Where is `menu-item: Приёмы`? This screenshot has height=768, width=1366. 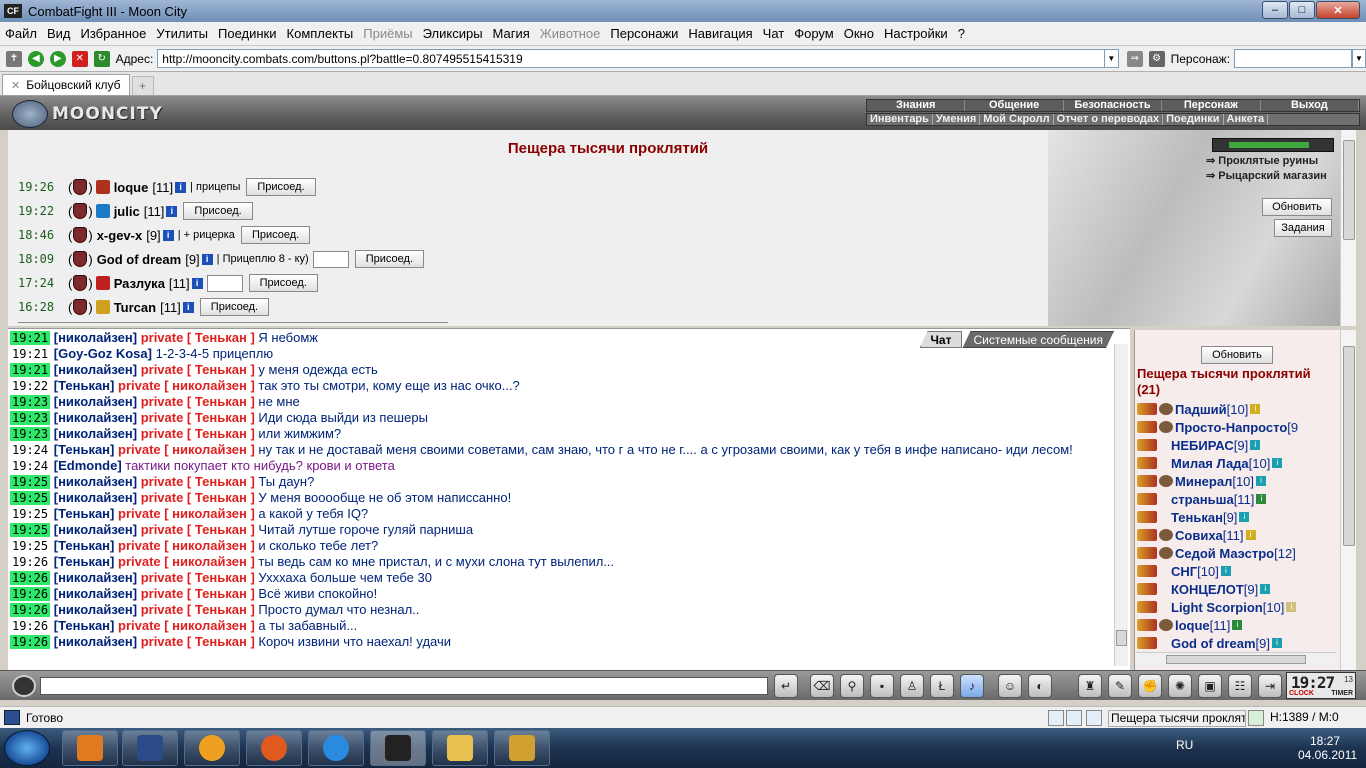 menu-item: Приёмы is located at coordinates (387, 33).